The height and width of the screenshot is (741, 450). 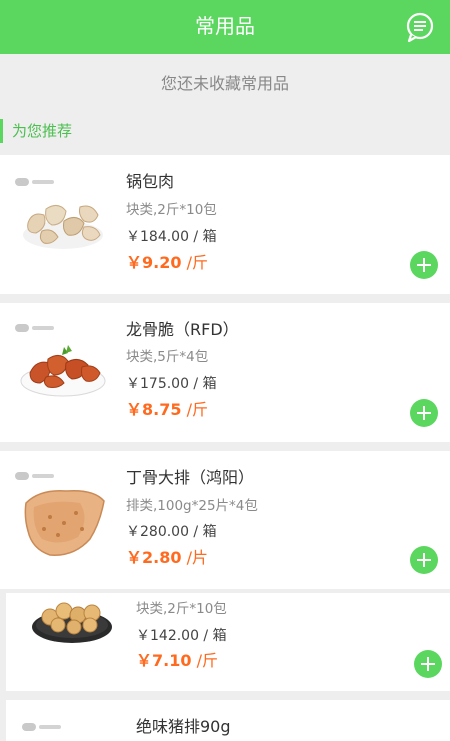 What do you see at coordinates (177, 660) in the screenshot?
I see `product-unit-price: ￥7.10 /斤` at bounding box center [177, 660].